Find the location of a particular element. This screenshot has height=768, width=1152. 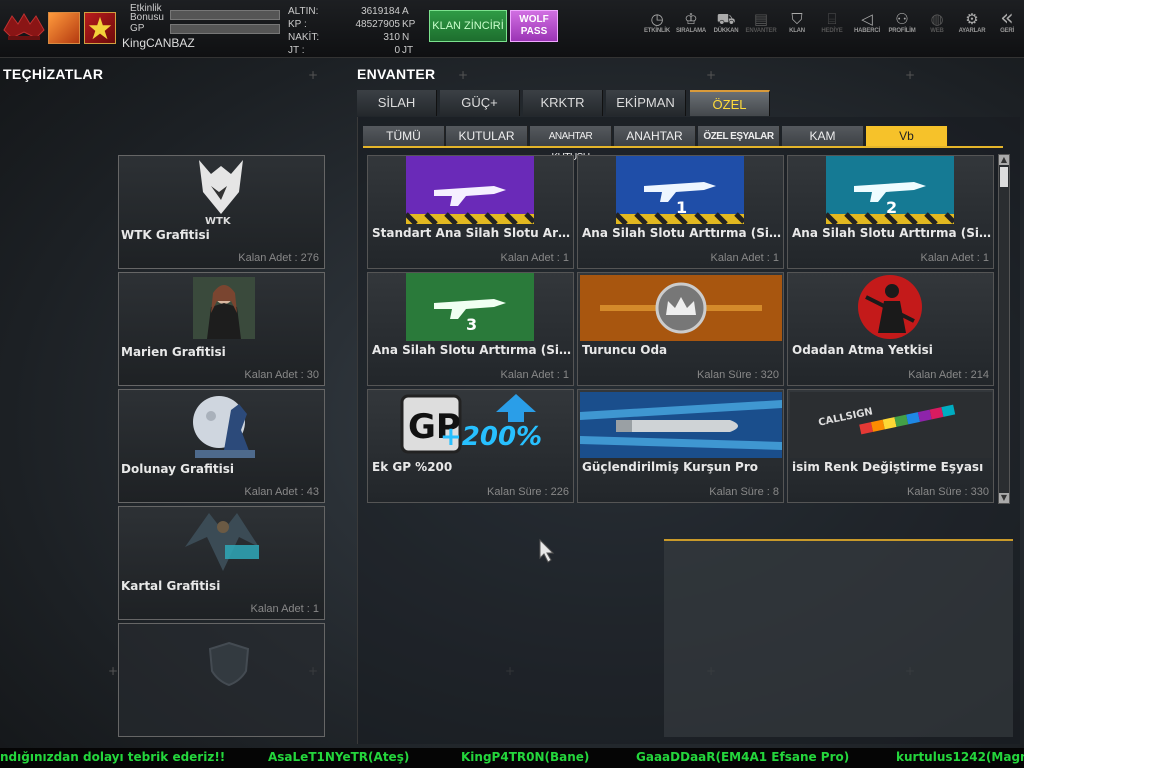

currency-row: KP : 48527905 KP is located at coordinates (354, 25).